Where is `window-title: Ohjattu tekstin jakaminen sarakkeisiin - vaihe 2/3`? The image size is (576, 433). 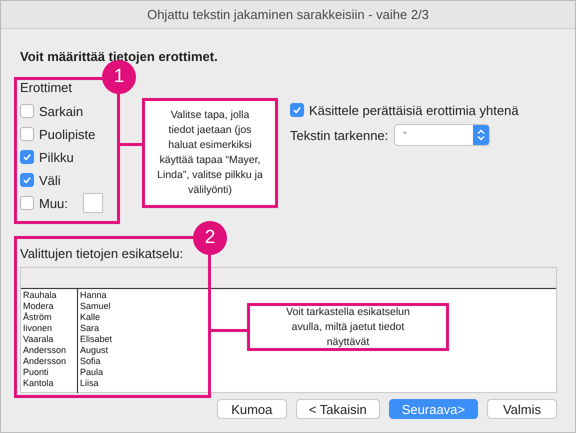
window-title: Ohjattu tekstin jakaminen sarakkeisiin - vaihe 2/3 is located at coordinates (288, 14).